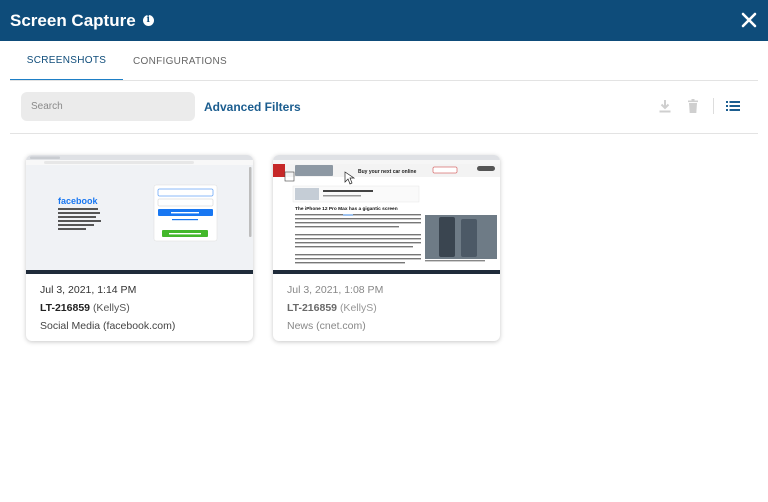 Image resolution: width=768 pixels, height=502 pixels. What do you see at coordinates (384, 133) in the screenshot?
I see `toolbar-divider` at bounding box center [384, 133].